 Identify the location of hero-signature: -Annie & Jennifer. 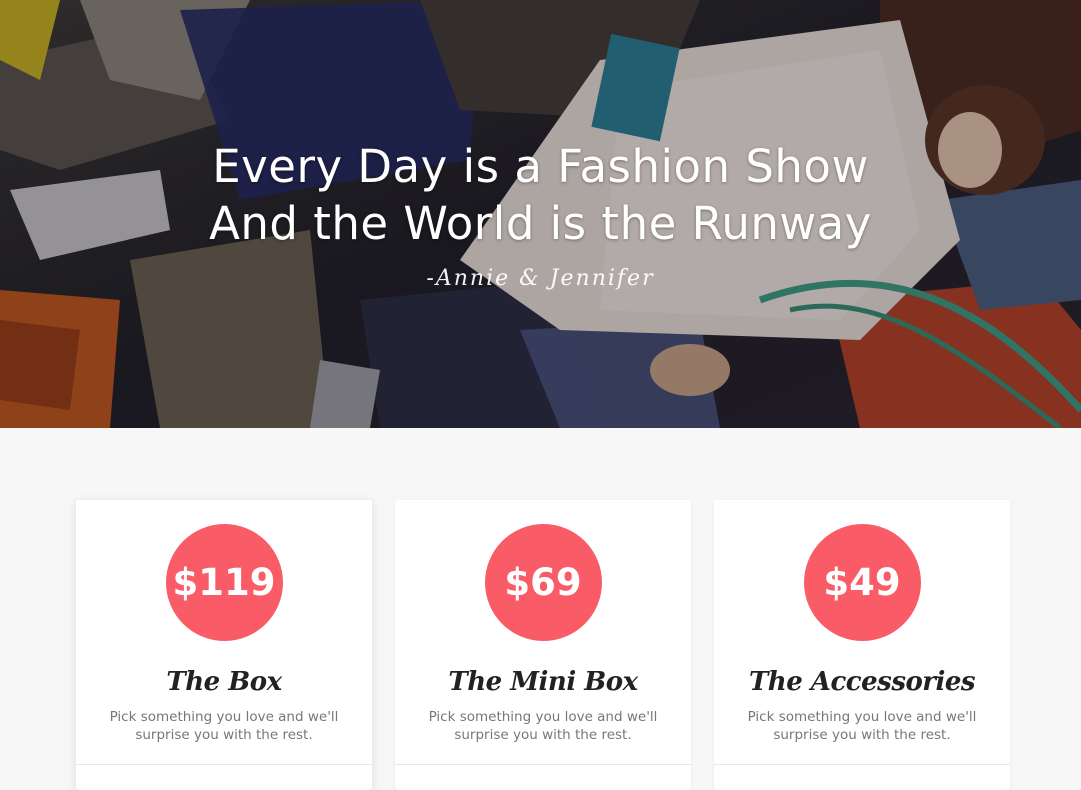
(540, 278).